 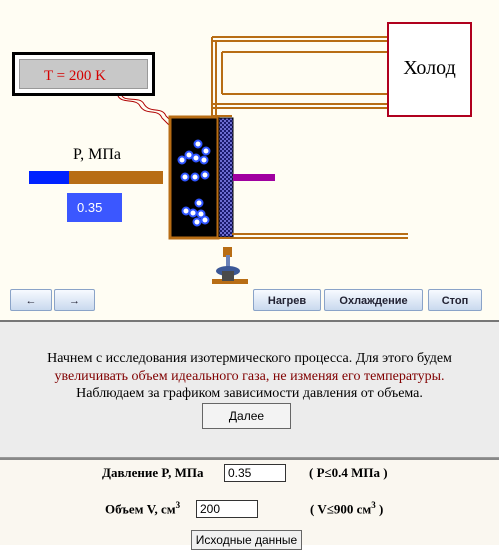 What do you see at coordinates (246, 540) in the screenshot?
I see `initial-data-button: Исходные данные` at bounding box center [246, 540].